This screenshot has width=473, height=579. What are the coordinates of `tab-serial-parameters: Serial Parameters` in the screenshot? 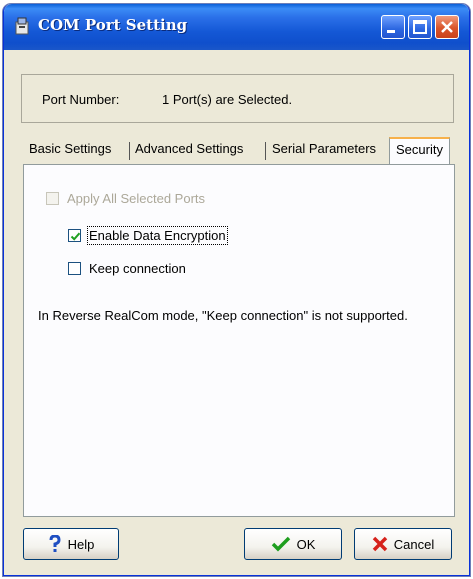 It's located at (324, 148).